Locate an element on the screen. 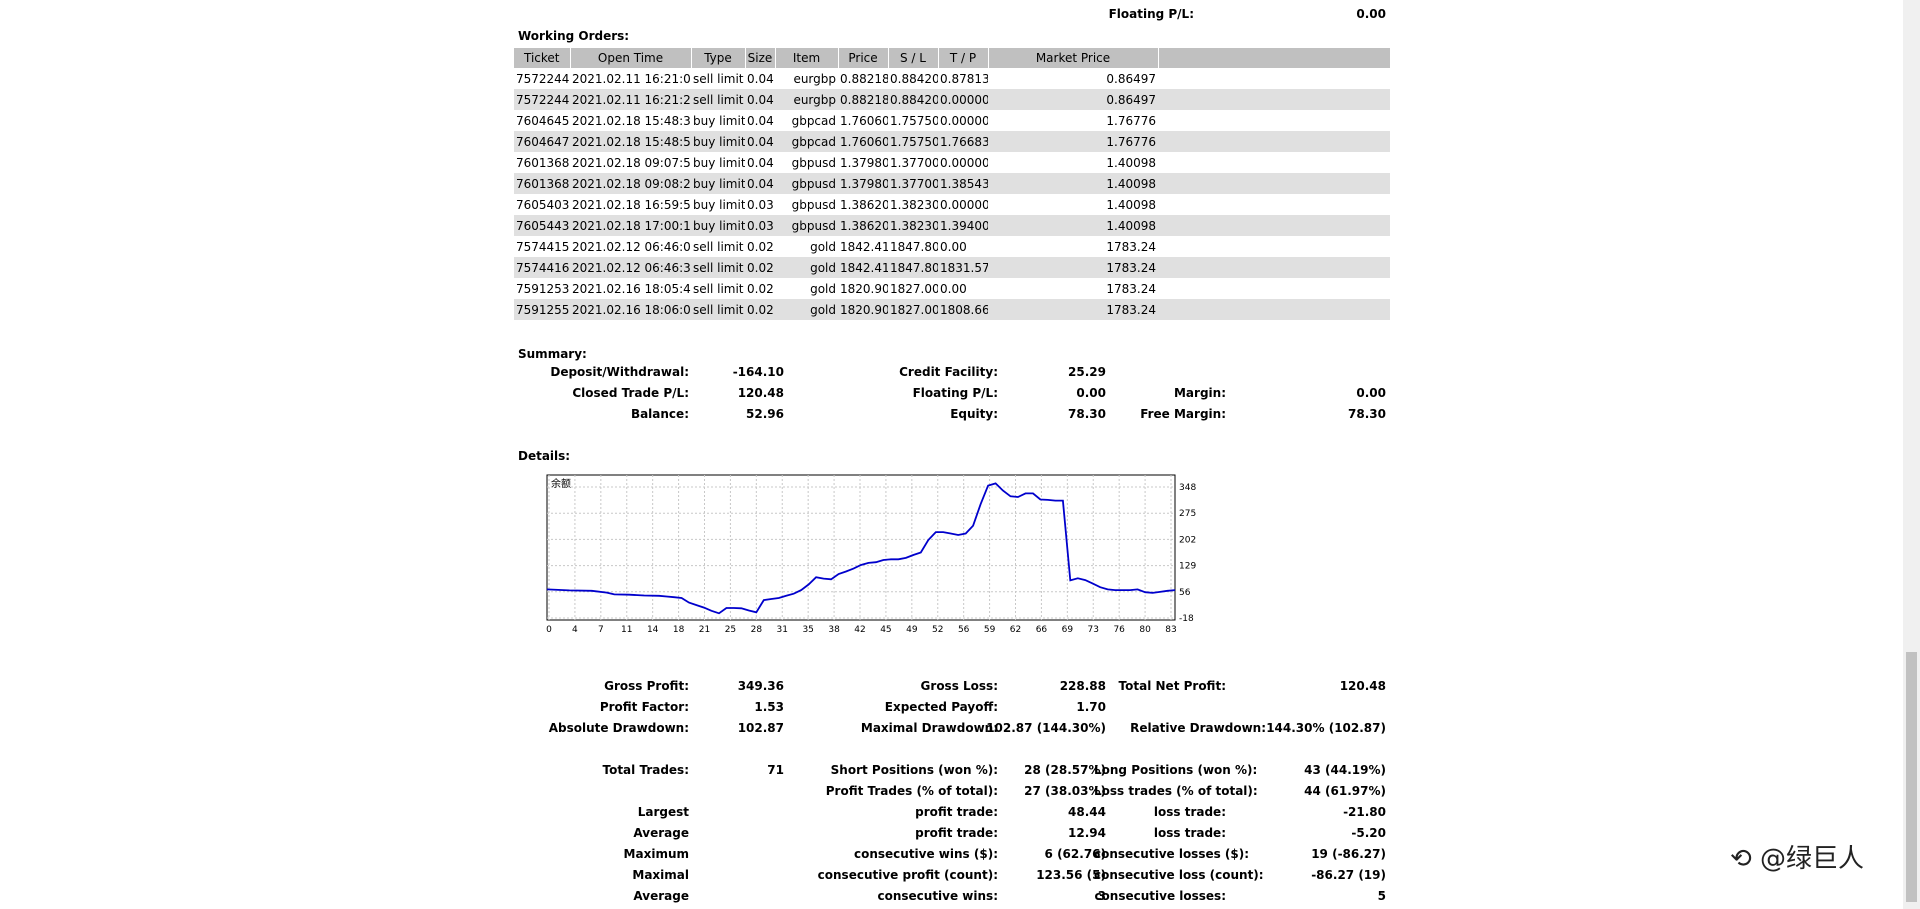 The image size is (1920, 909). y-tick-label: 202 is located at coordinates (1187, 540).